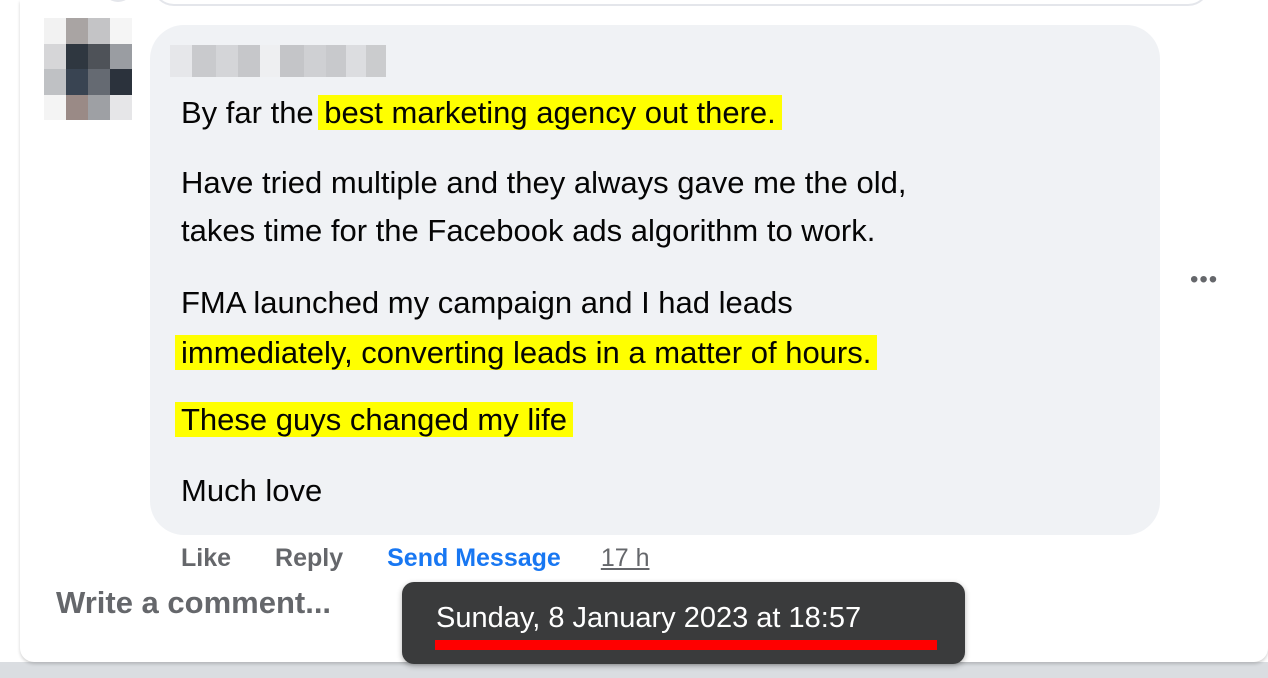 The height and width of the screenshot is (678, 1268). I want to click on red-underline-annotation, so click(686, 645).